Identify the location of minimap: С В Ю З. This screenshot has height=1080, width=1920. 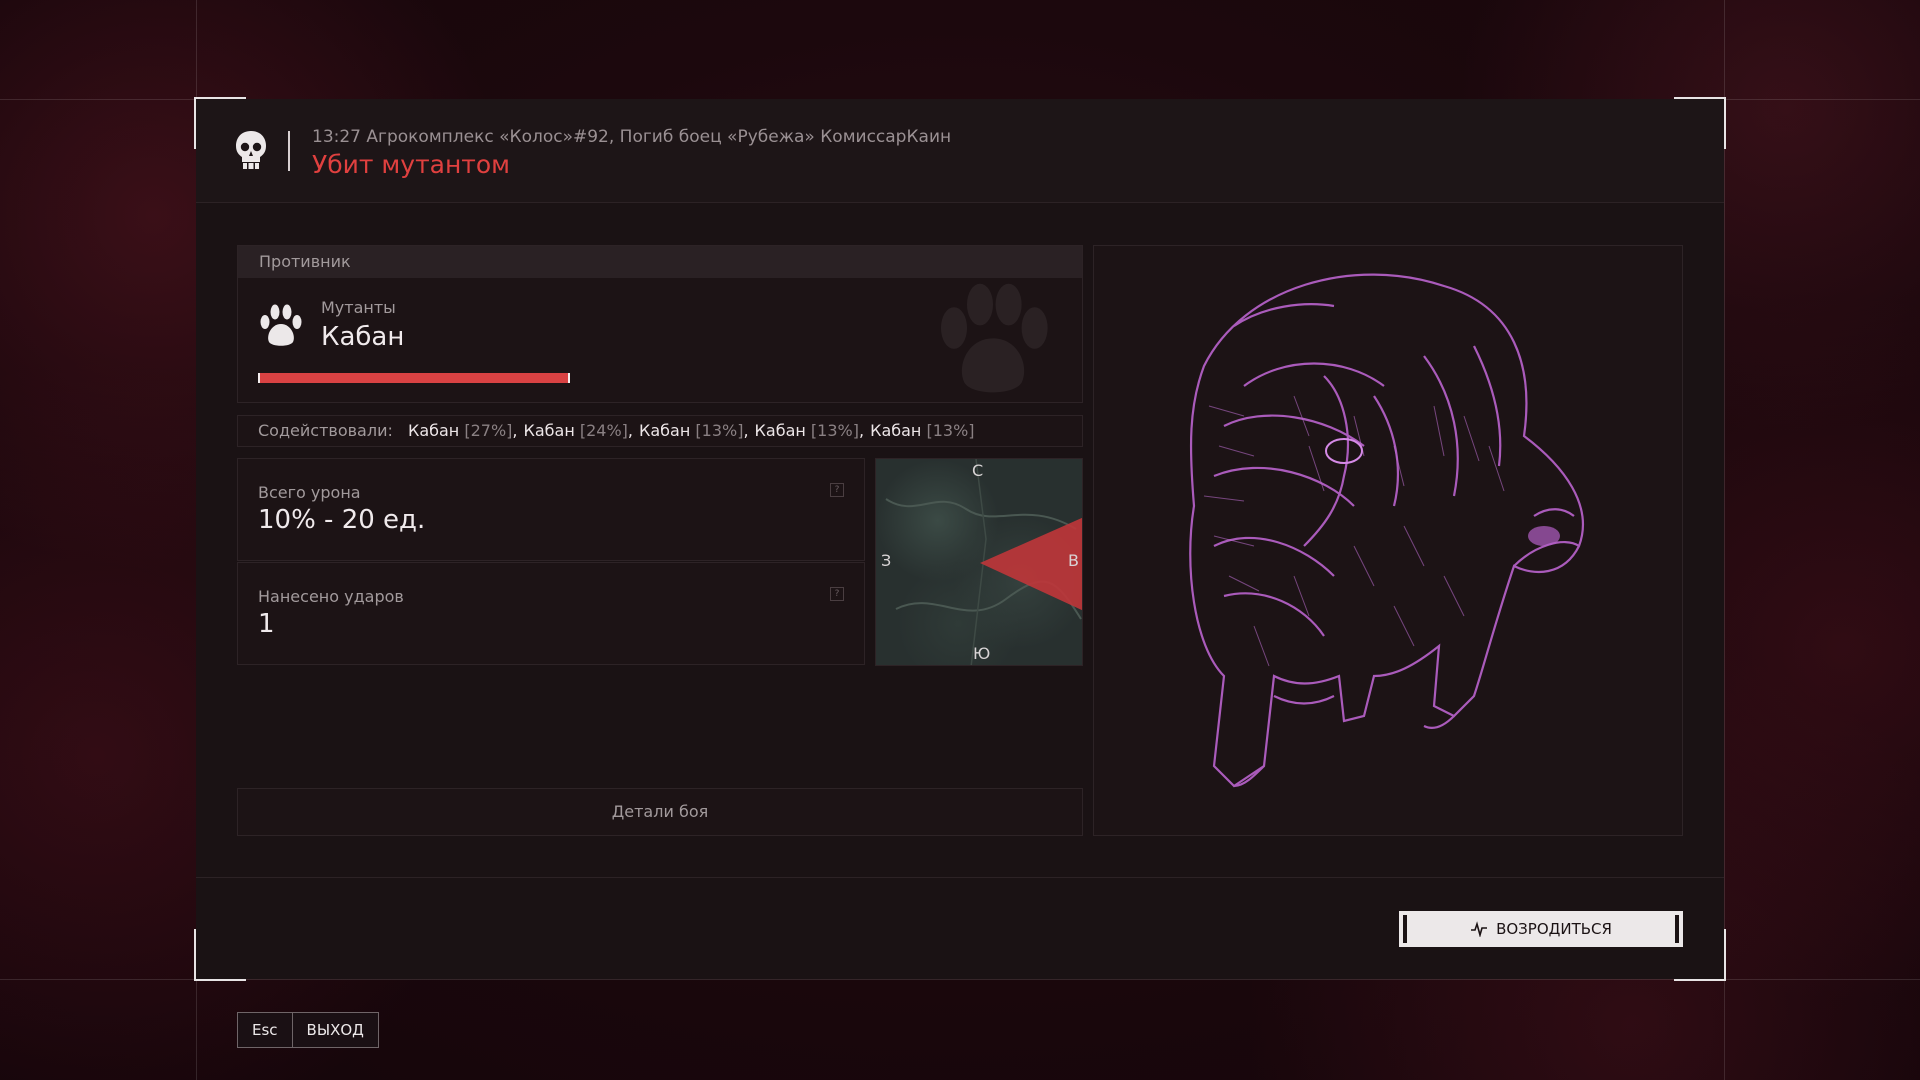
(979, 562).